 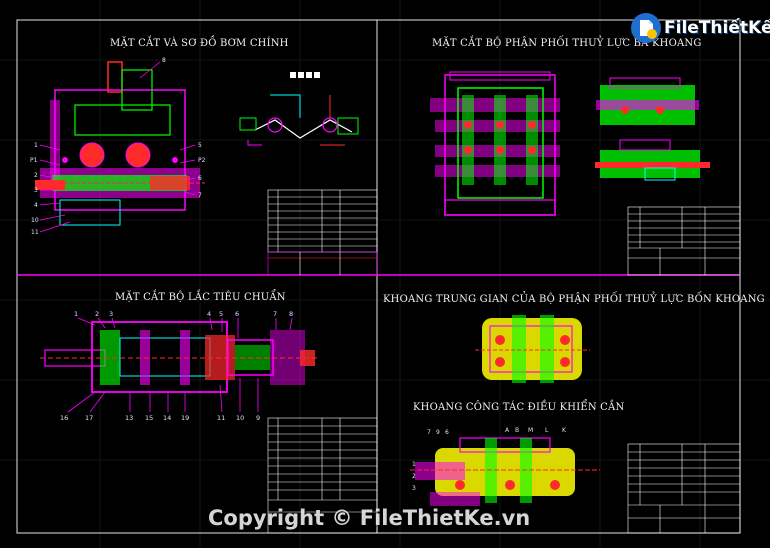 What do you see at coordinates (429, 432) in the screenshot?
I see `control-label: 7` at bounding box center [429, 432].